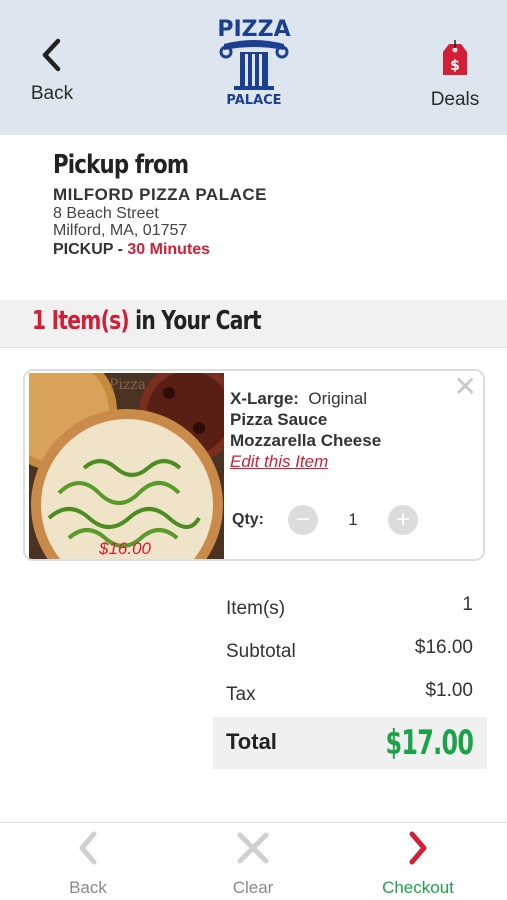 The image size is (507, 900). What do you see at coordinates (120, 230) in the screenshot?
I see `store-address-line2: Milford, MA, 01757` at bounding box center [120, 230].